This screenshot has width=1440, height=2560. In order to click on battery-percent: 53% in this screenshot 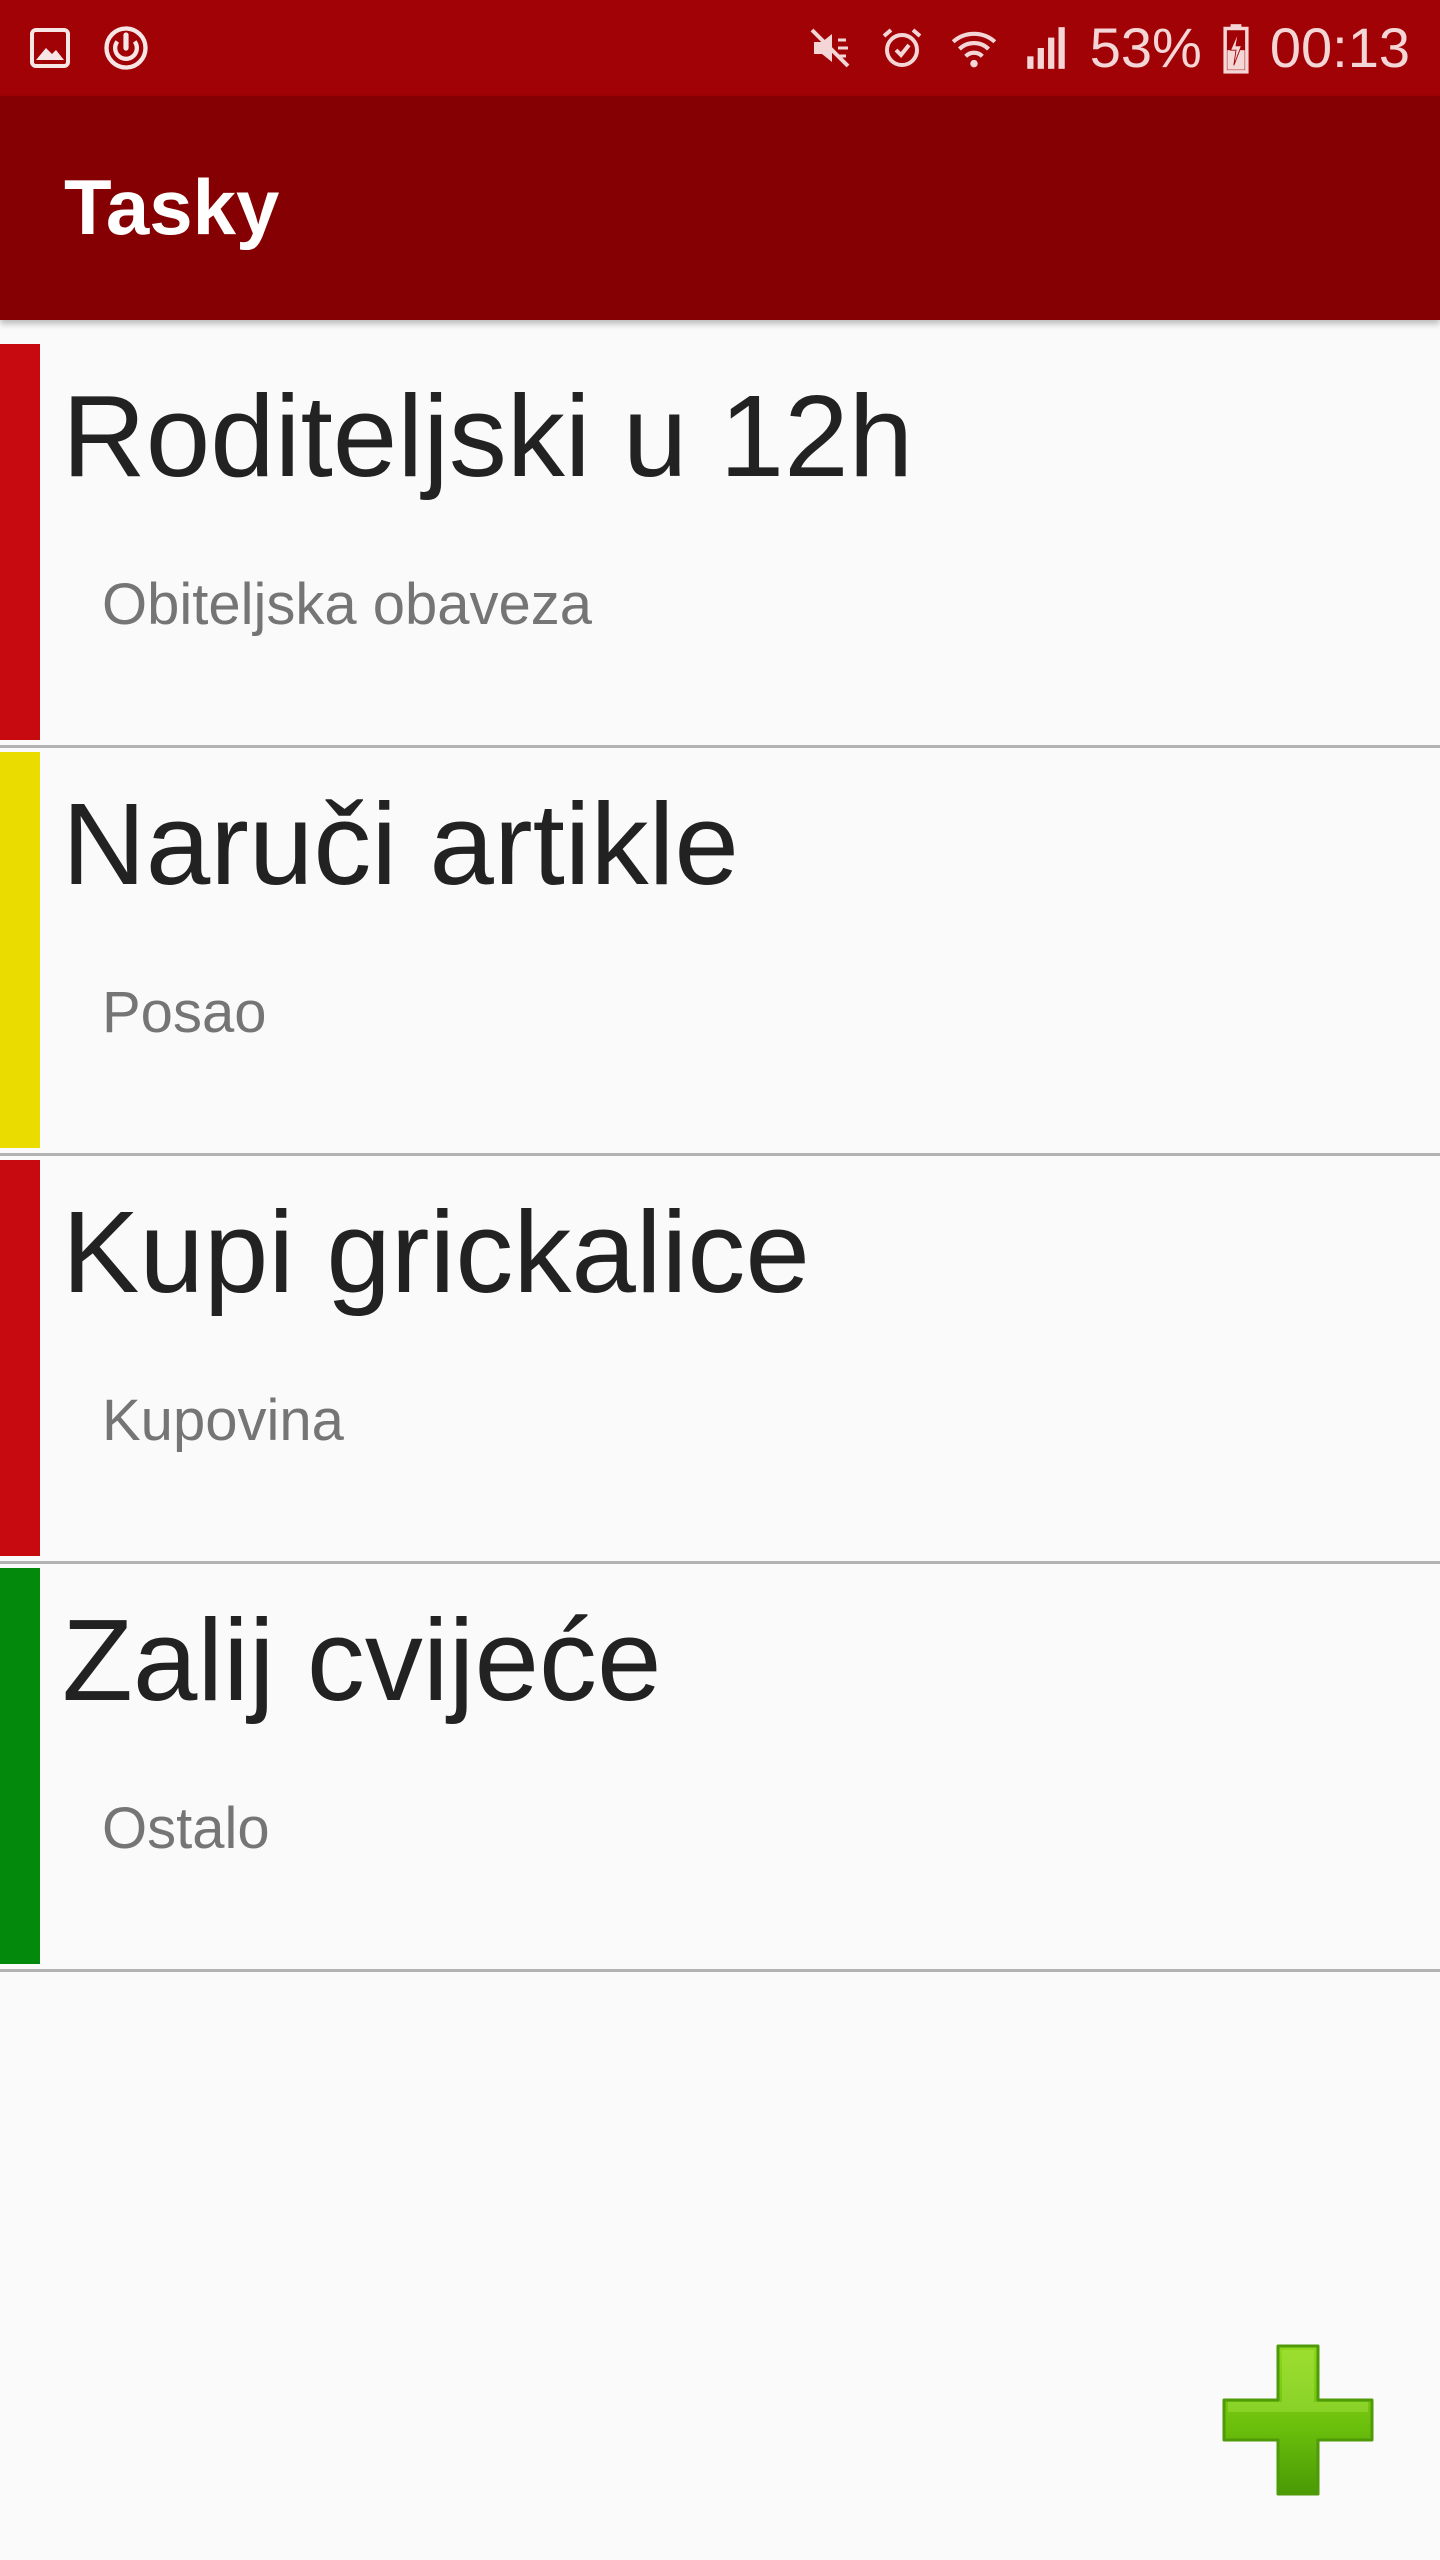, I will do `click(1145, 47)`.